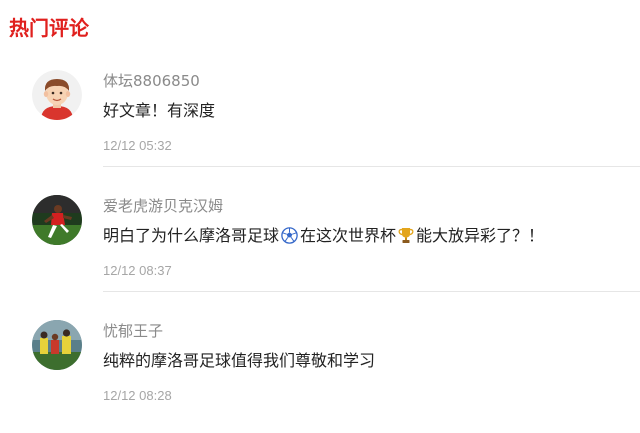 Image resolution: width=640 pixels, height=433 pixels. What do you see at coordinates (137, 270) in the screenshot?
I see `comment-timestamp: 12/12 08:37` at bounding box center [137, 270].